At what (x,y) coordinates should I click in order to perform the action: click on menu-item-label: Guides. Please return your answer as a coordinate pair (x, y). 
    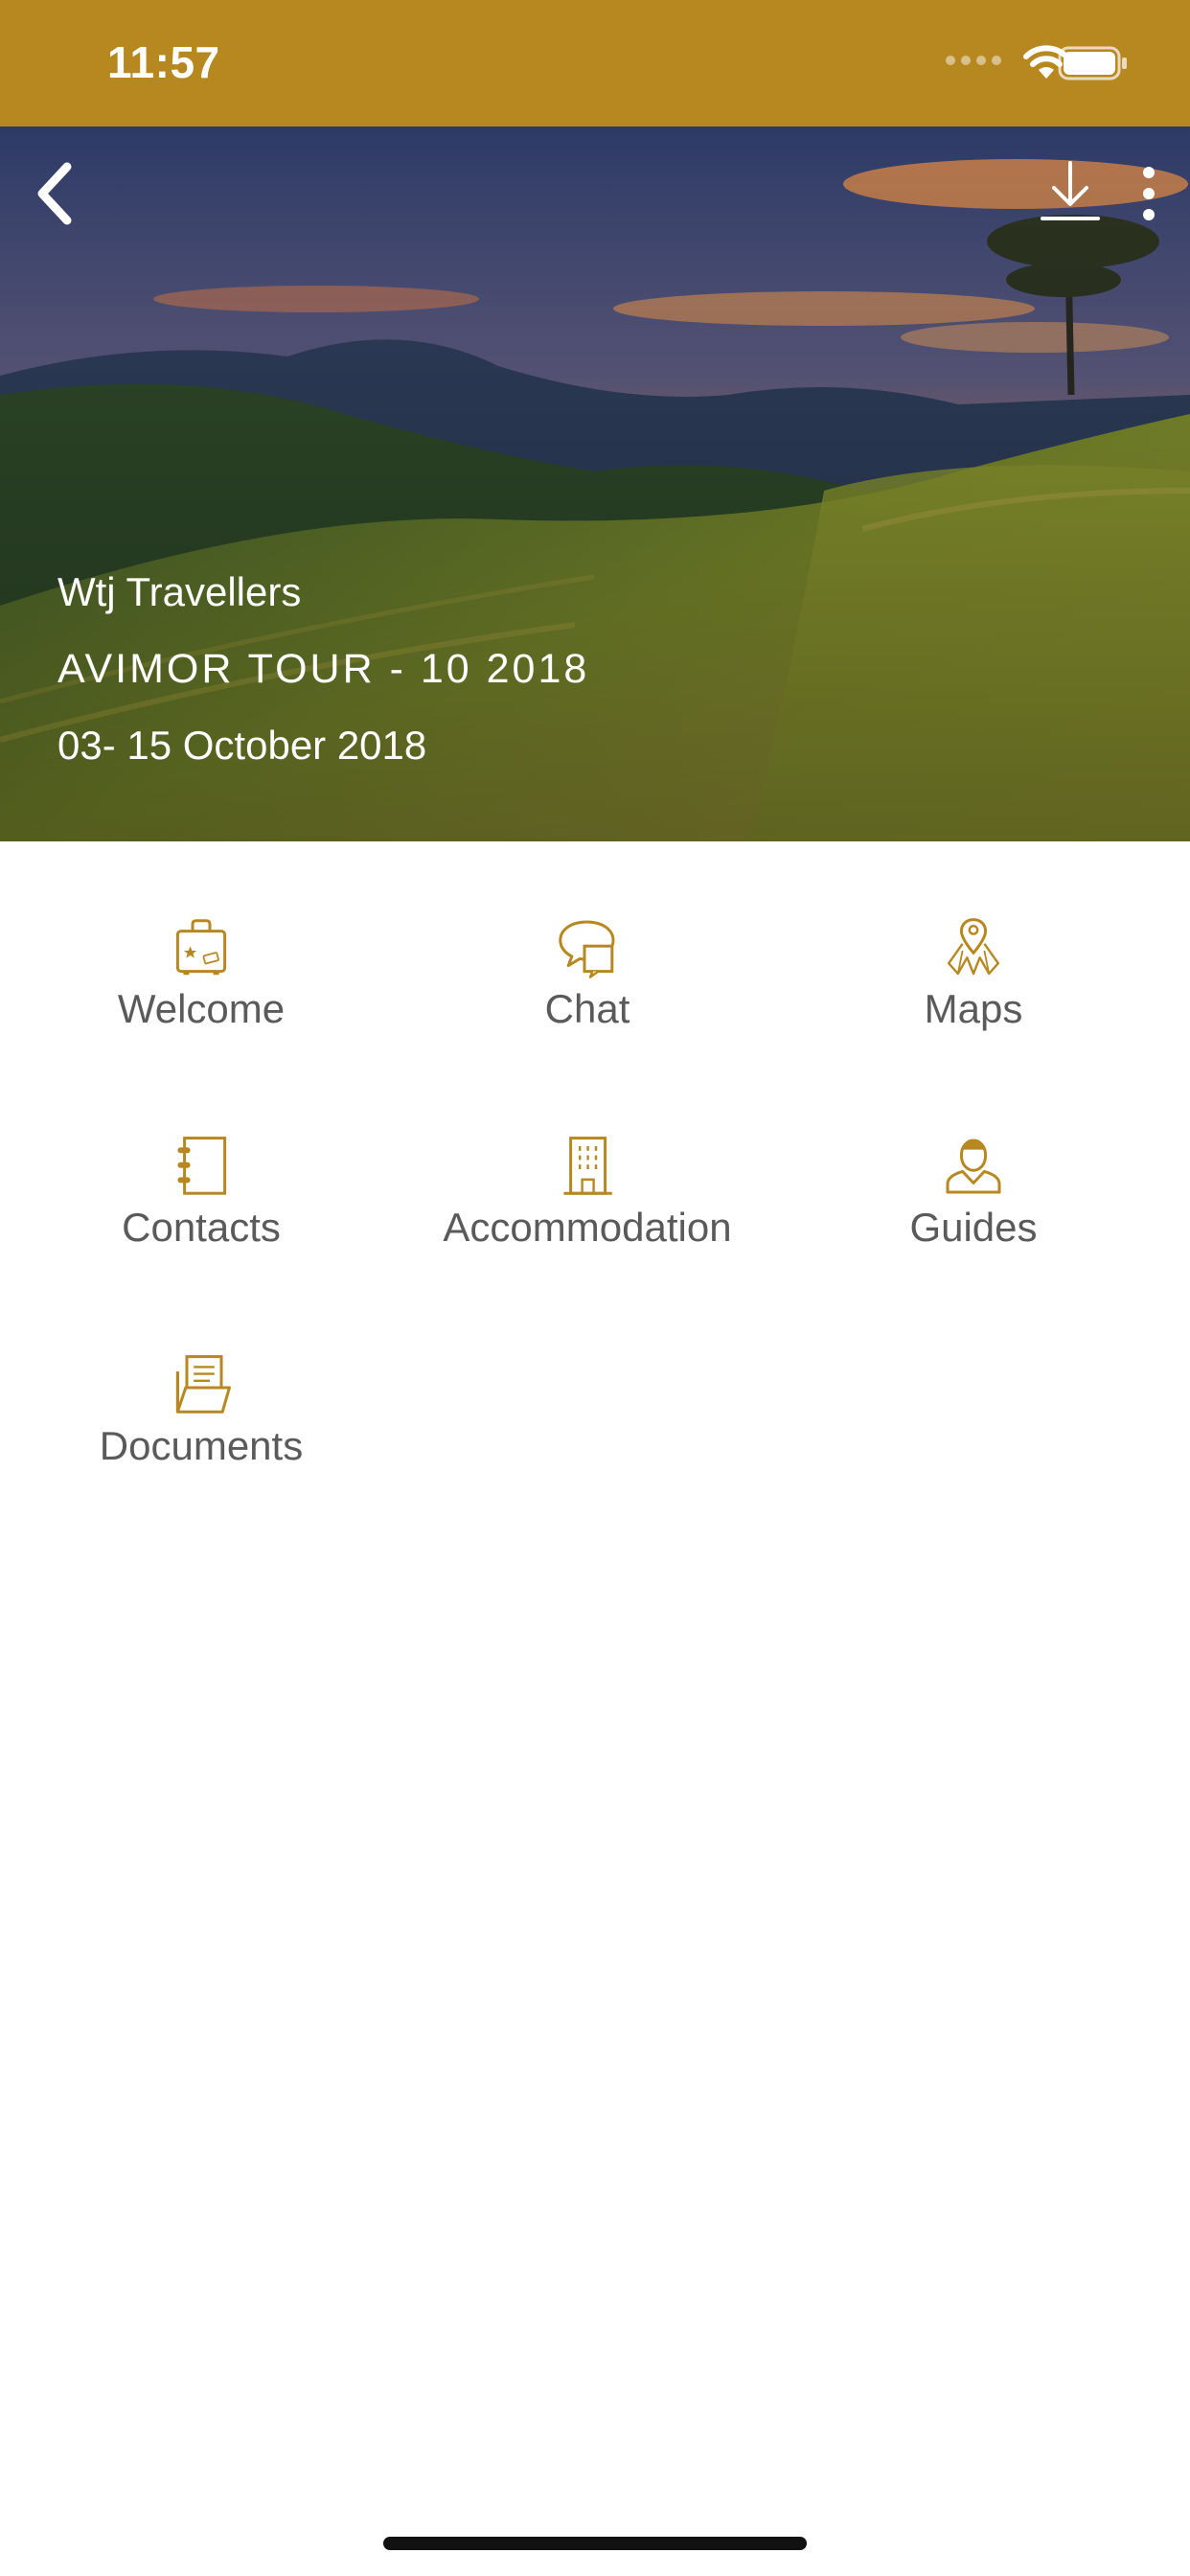
    Looking at the image, I should click on (974, 1227).